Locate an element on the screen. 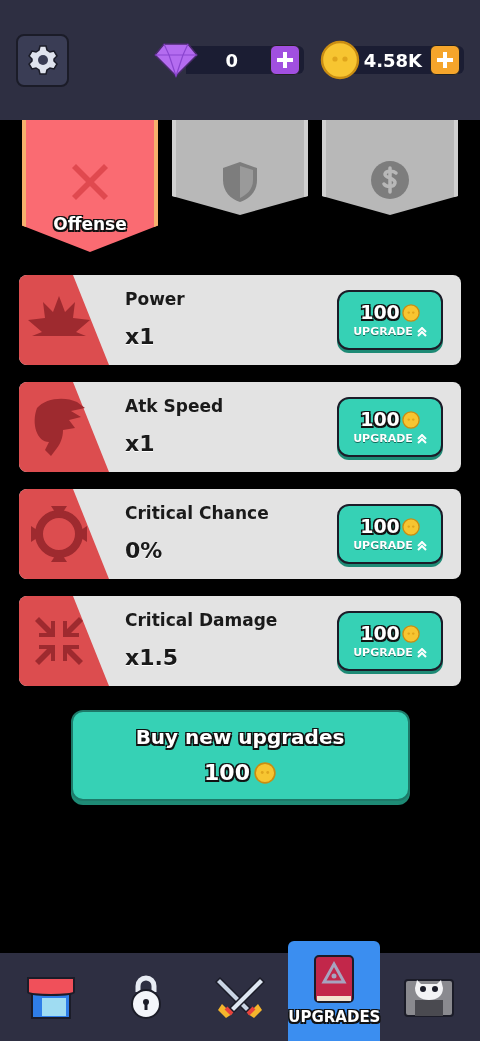 The width and height of the screenshot is (480, 1041). nav-tab: UPGRADES is located at coordinates (334, 991).